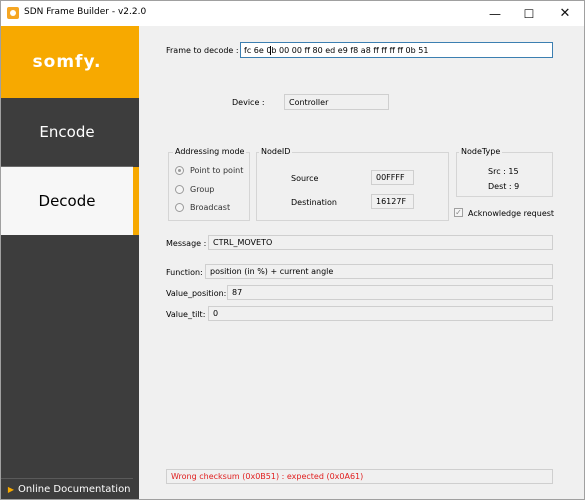 This screenshot has height=500, width=585. What do you see at coordinates (179, 170) in the screenshot?
I see `radio-point-to-point-indicator` at bounding box center [179, 170].